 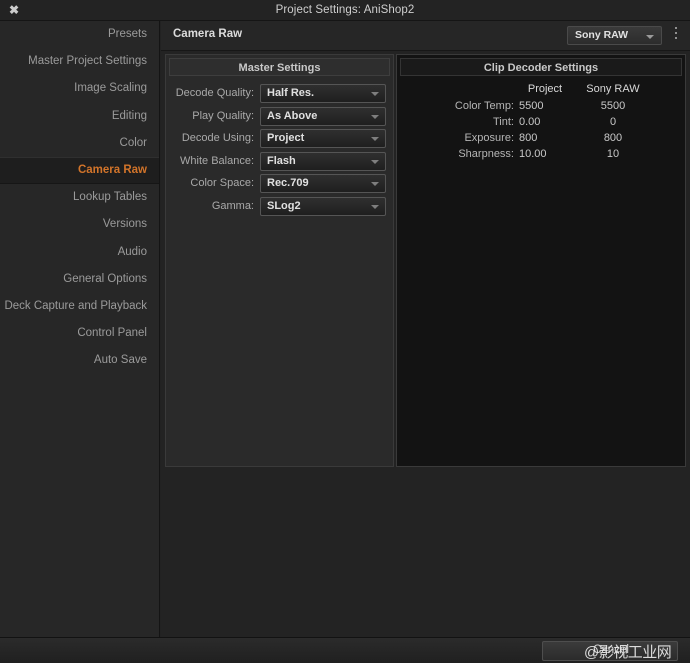 I want to click on dropdown-gamma: SLog2, so click(x=323, y=206).